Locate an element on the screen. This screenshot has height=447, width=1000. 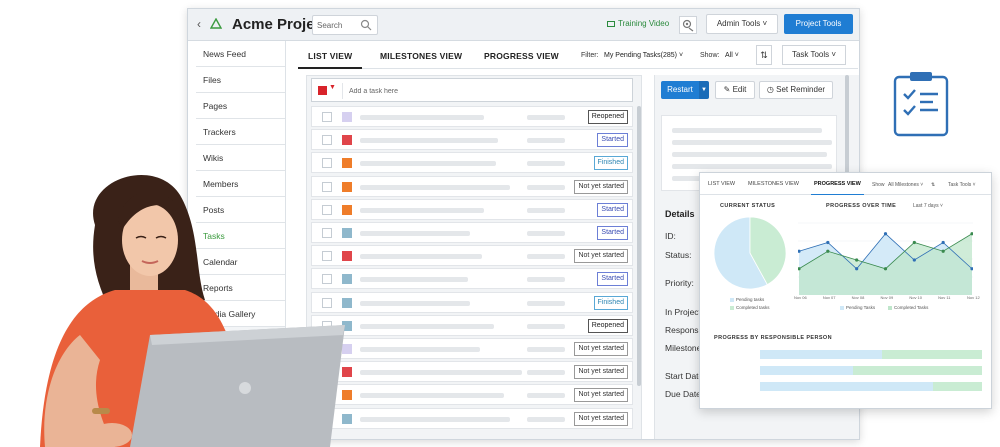
sidebar-item-news-feed: News Feed is located at coordinates (240, 54).